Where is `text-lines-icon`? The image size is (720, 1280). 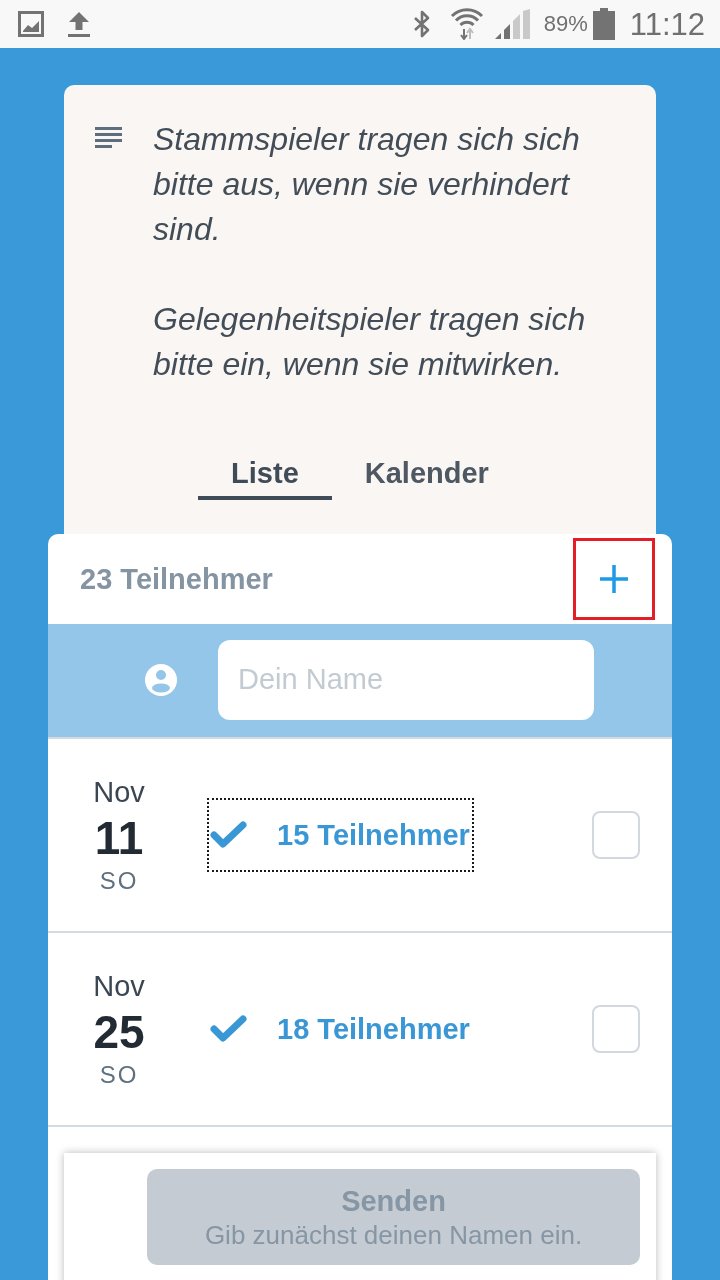 text-lines-icon is located at coordinates (108, 137).